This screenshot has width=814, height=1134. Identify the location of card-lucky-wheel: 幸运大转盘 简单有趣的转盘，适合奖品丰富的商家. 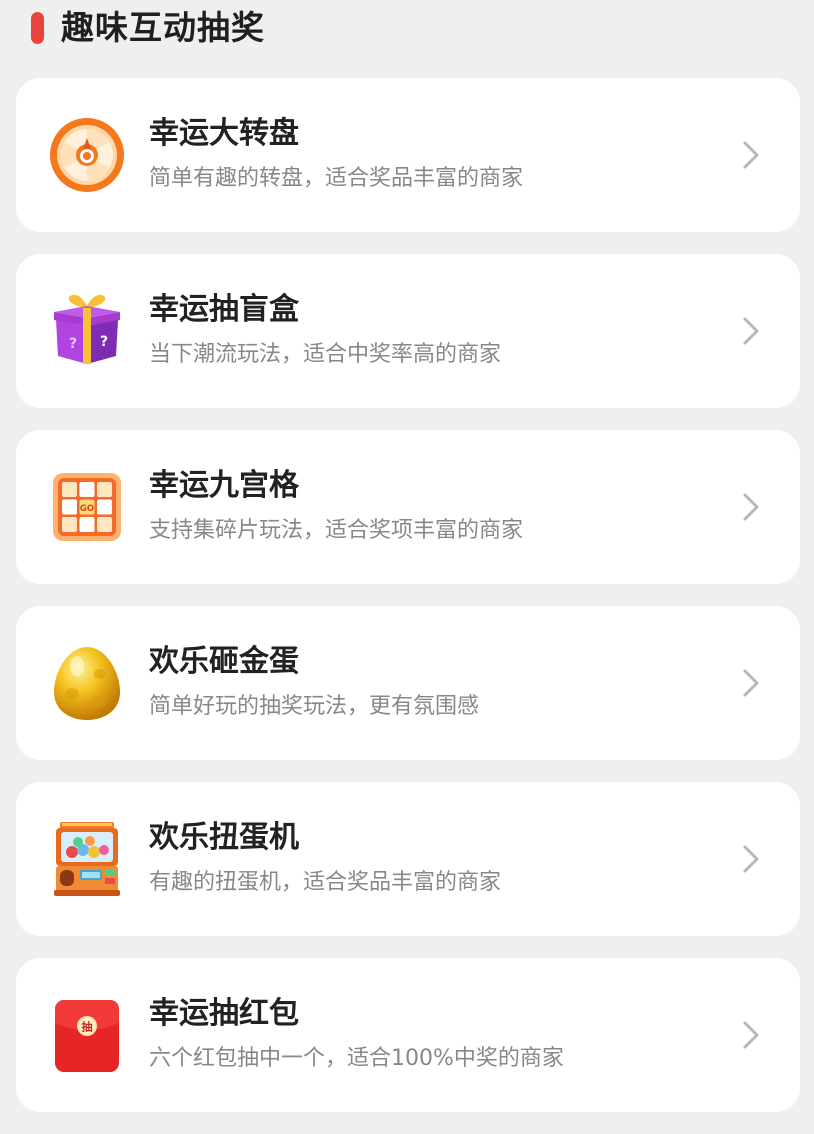
(408, 155).